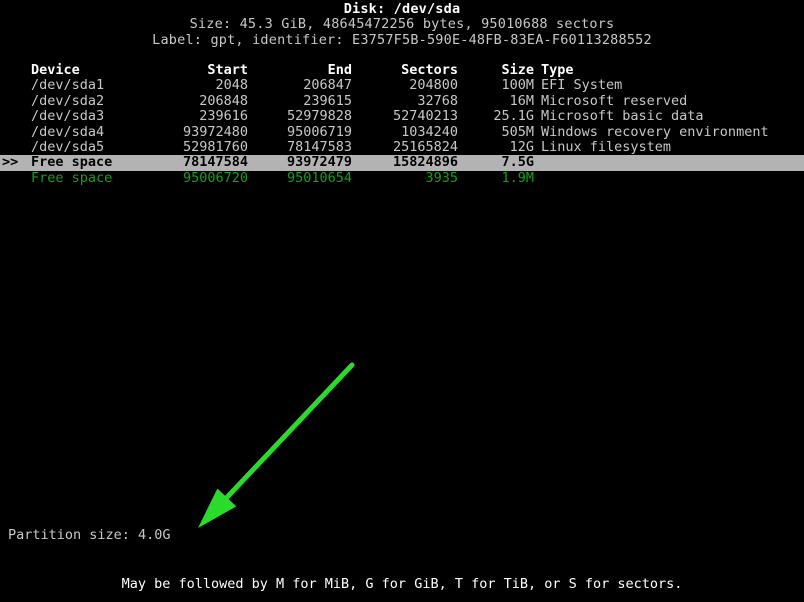 The height and width of the screenshot is (602, 804). Describe the element at coordinates (68, 146) in the screenshot. I see `cell-device: /dev/sda5` at that location.